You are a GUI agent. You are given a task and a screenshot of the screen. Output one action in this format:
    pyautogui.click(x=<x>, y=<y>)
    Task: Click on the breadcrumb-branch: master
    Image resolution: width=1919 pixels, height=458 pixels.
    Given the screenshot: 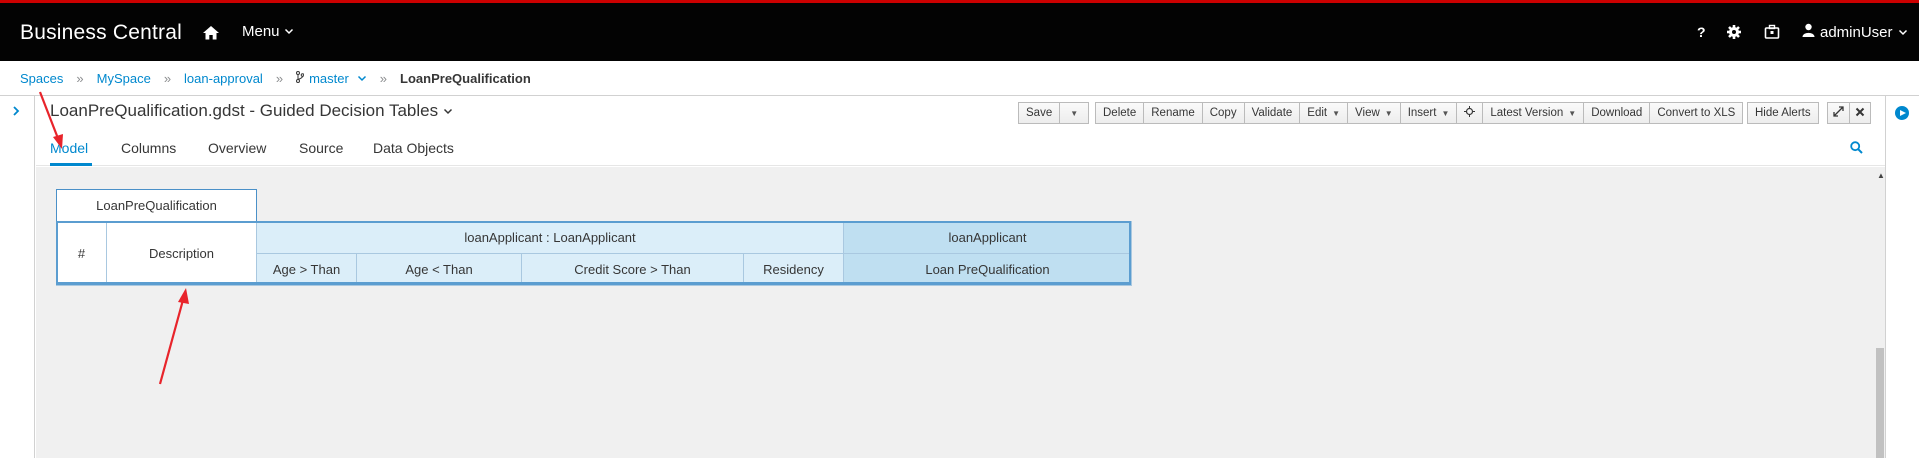 What is the action you would take?
    pyautogui.click(x=331, y=78)
    